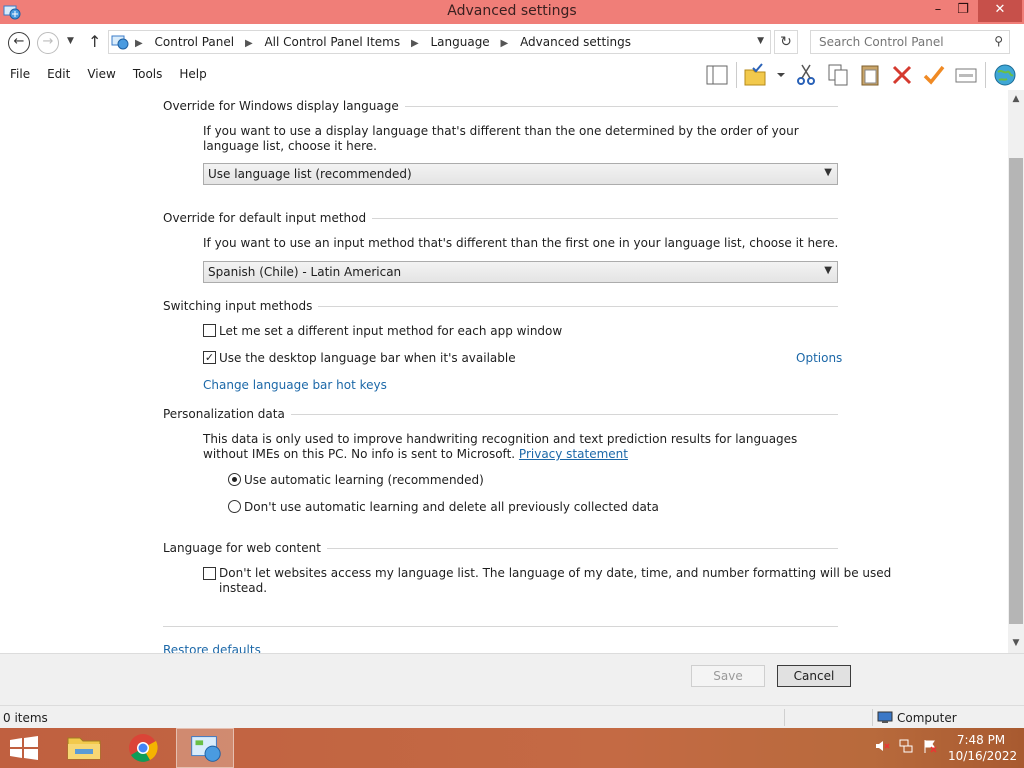 This screenshot has width=1024, height=768. I want to click on breadcrumb-all-items: All Control Panel Items, so click(332, 42).